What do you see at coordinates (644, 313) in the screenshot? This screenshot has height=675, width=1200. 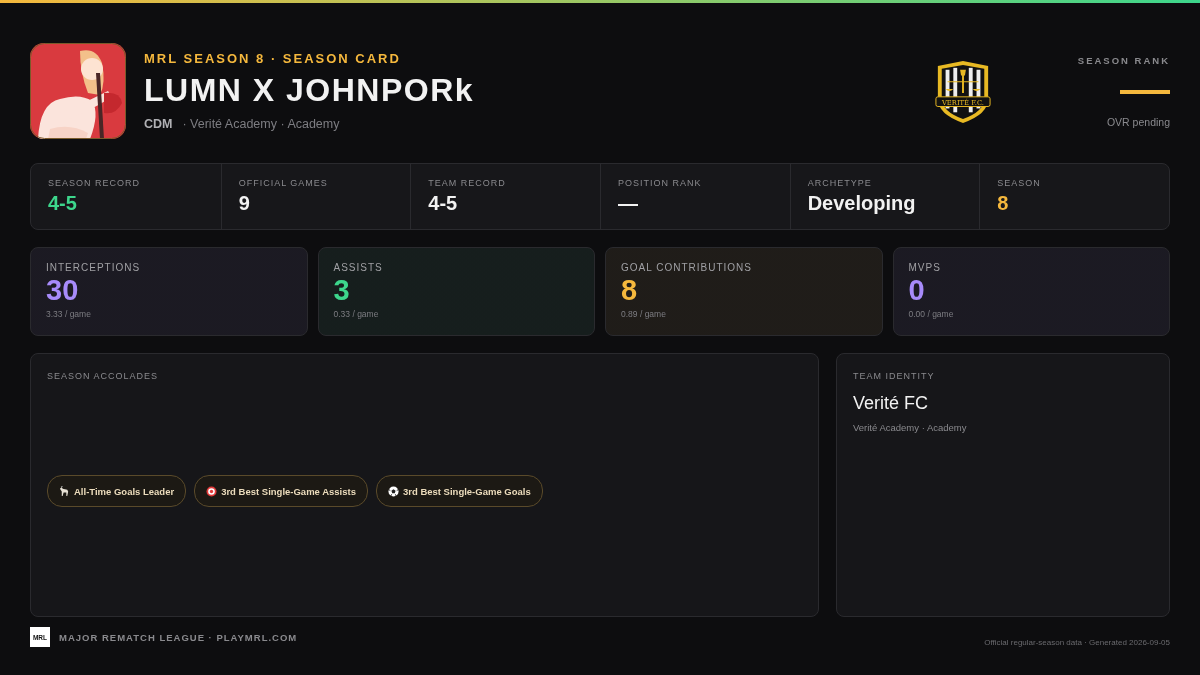 I see `per-game-label: 0.89 / game` at bounding box center [644, 313].